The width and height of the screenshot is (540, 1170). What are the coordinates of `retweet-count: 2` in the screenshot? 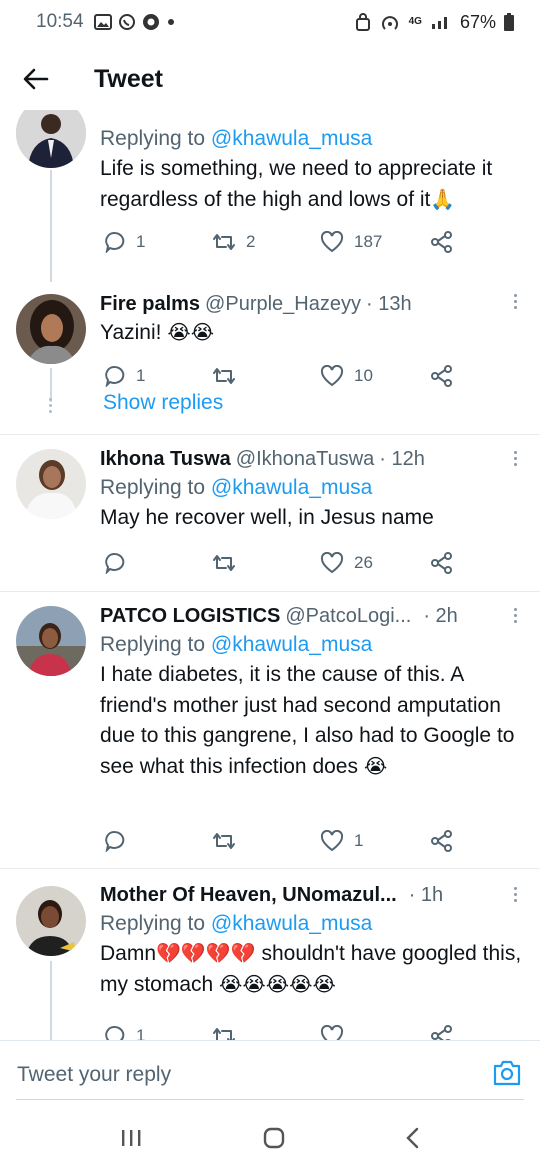 It's located at (251, 241).